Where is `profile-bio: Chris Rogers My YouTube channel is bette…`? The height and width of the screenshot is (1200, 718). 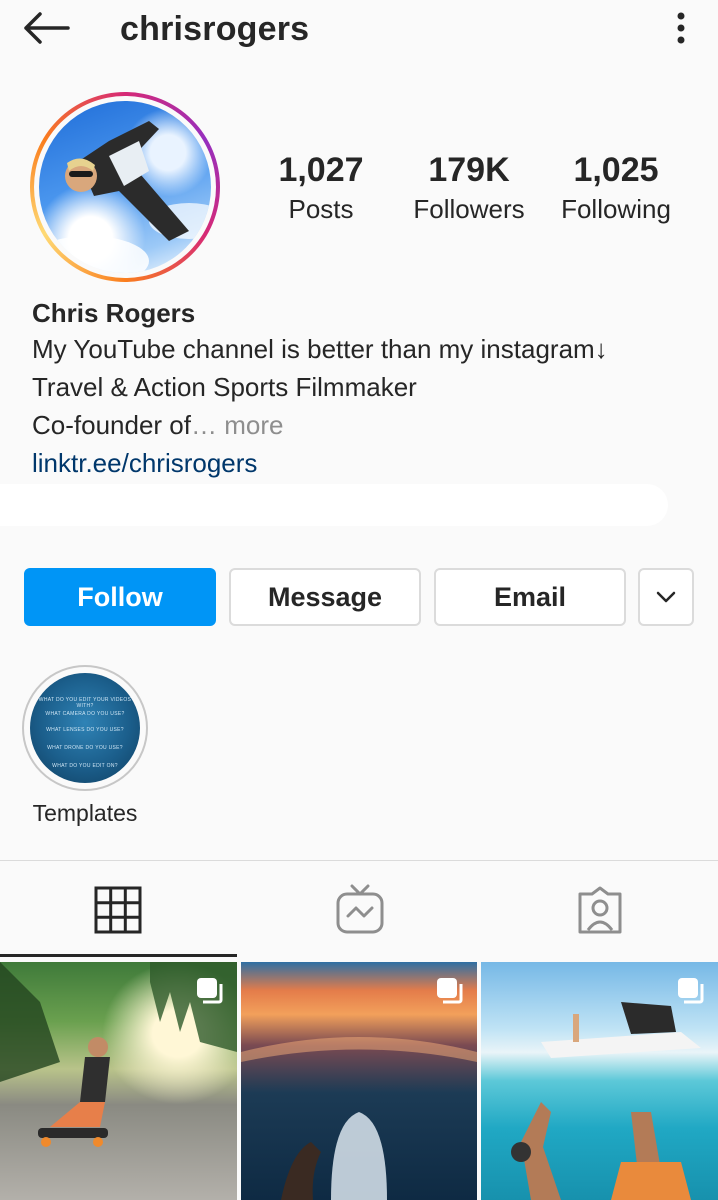 profile-bio: Chris Rogers My YouTube channel is bette… is located at coordinates (367, 389).